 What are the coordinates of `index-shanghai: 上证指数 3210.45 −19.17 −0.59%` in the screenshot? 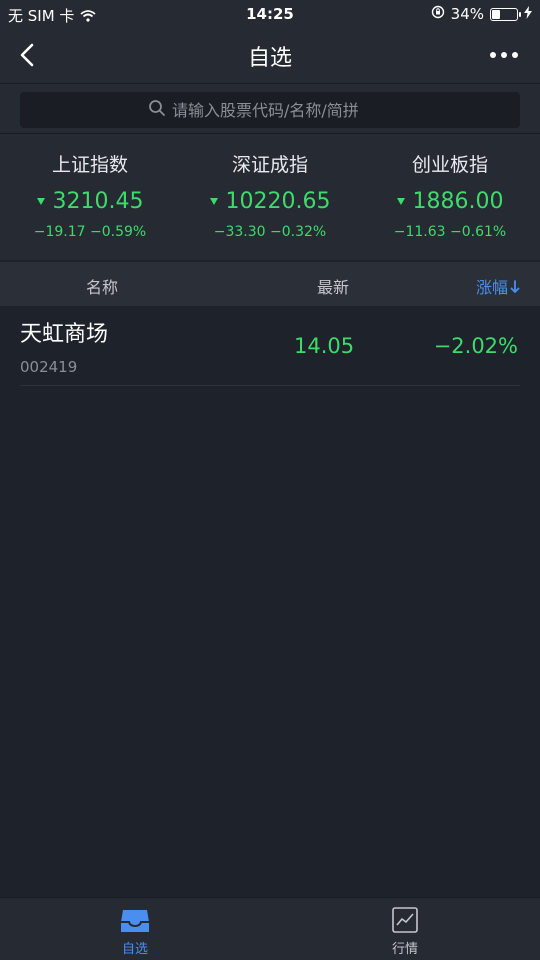 It's located at (90, 197).